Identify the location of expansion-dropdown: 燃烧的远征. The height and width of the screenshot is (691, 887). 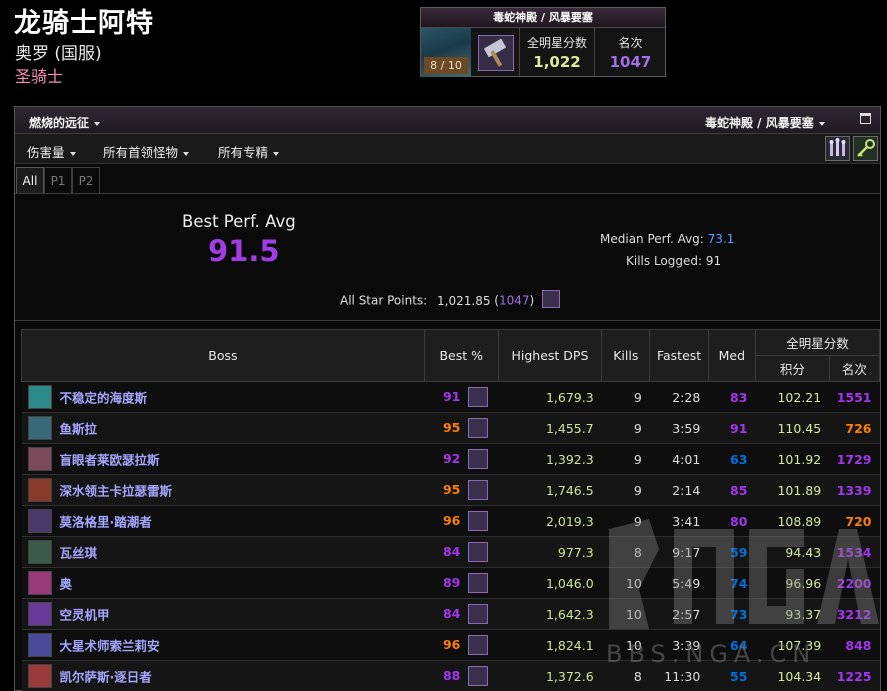
(65, 122).